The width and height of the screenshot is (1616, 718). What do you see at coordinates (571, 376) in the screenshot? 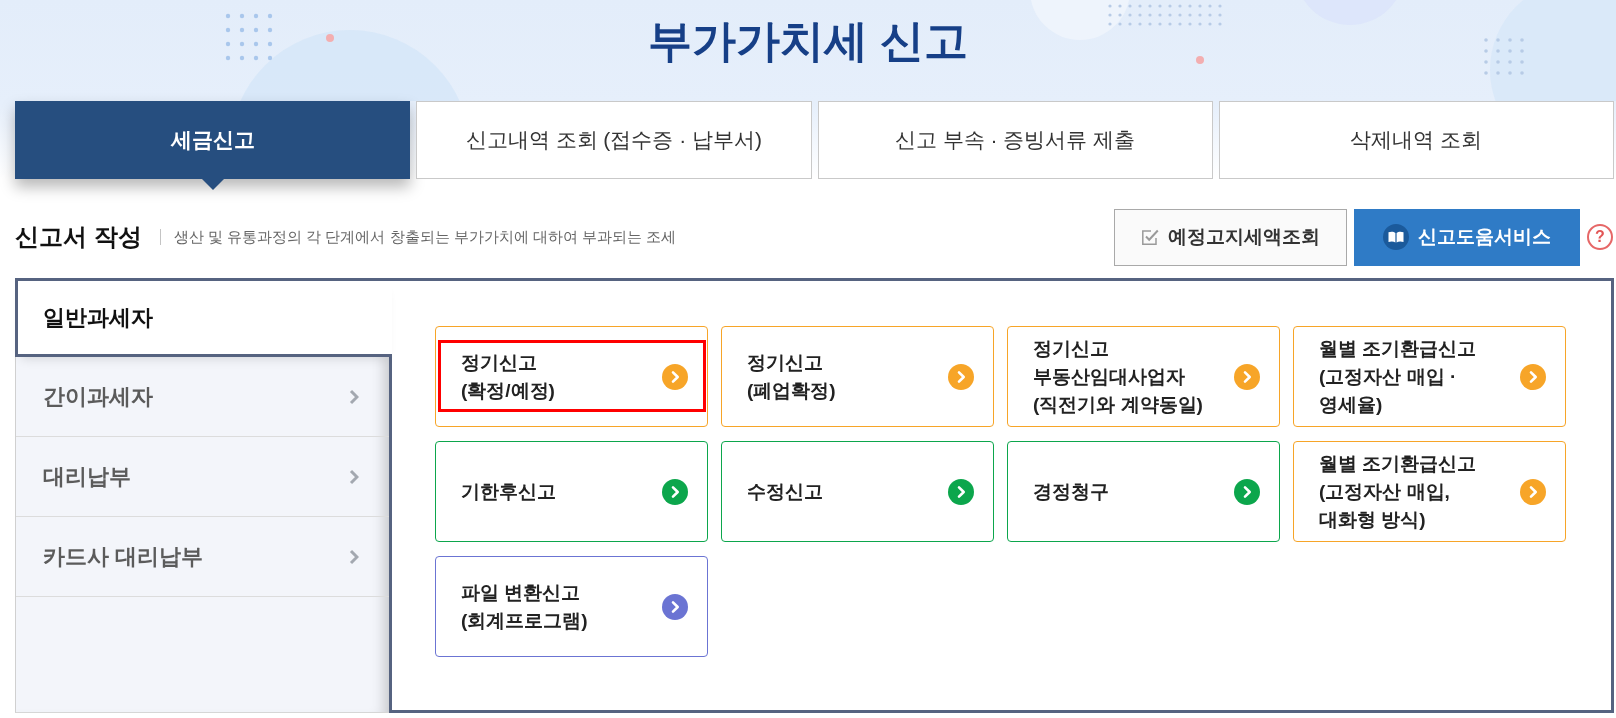
I see `filing-card: 정기신고 (확정/예정)` at bounding box center [571, 376].